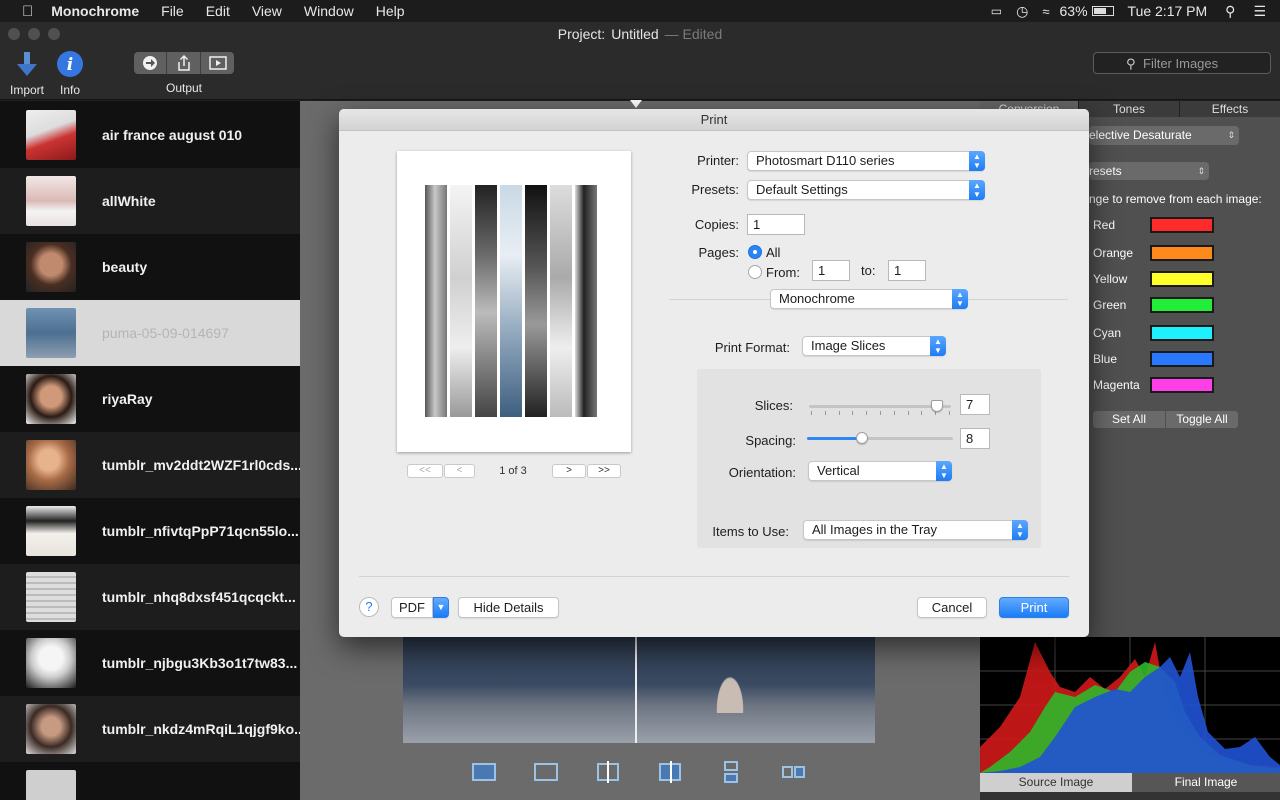  Describe the element at coordinates (150, 63) in the screenshot. I see `export-button` at that location.